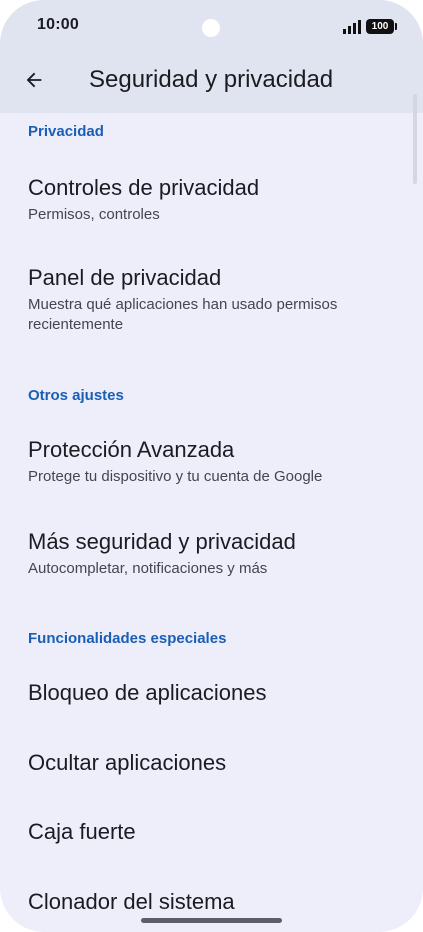 This screenshot has height=932, width=423. Describe the element at coordinates (82, 831) in the screenshot. I see `list-item-title: Caja fuerte` at that location.